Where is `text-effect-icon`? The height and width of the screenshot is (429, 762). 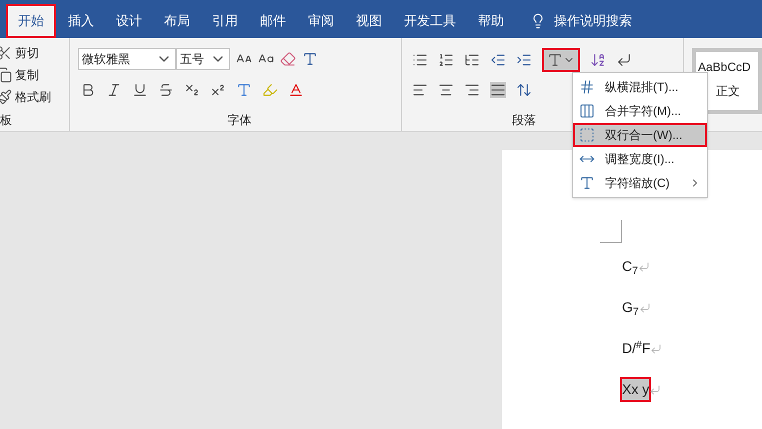 text-effect-icon is located at coordinates (244, 90).